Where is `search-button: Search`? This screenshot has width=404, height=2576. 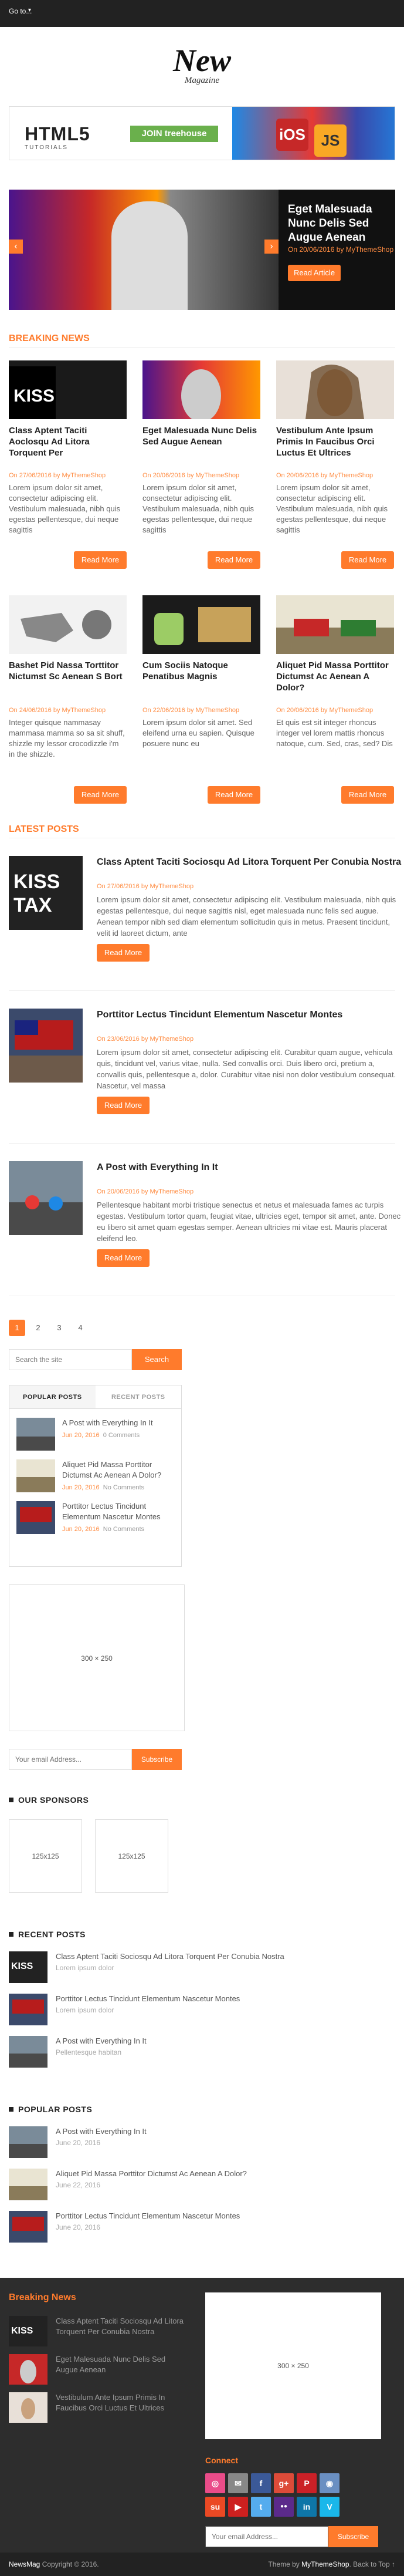
search-button: Search is located at coordinates (157, 1360).